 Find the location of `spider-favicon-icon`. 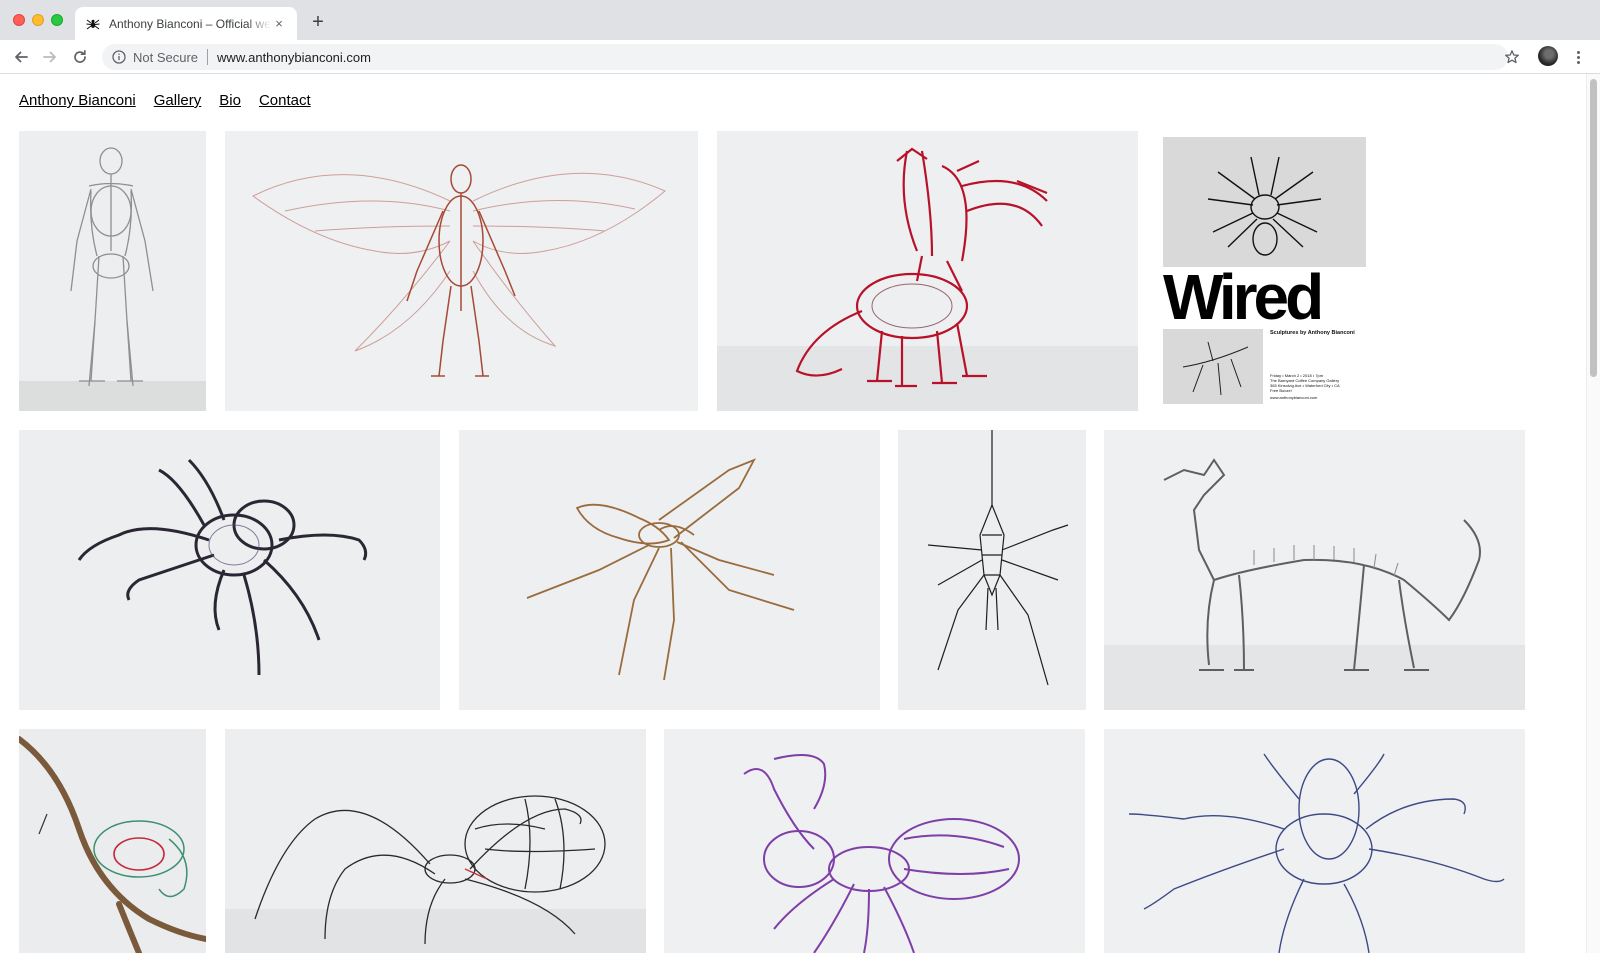

spider-favicon-icon is located at coordinates (93, 24).